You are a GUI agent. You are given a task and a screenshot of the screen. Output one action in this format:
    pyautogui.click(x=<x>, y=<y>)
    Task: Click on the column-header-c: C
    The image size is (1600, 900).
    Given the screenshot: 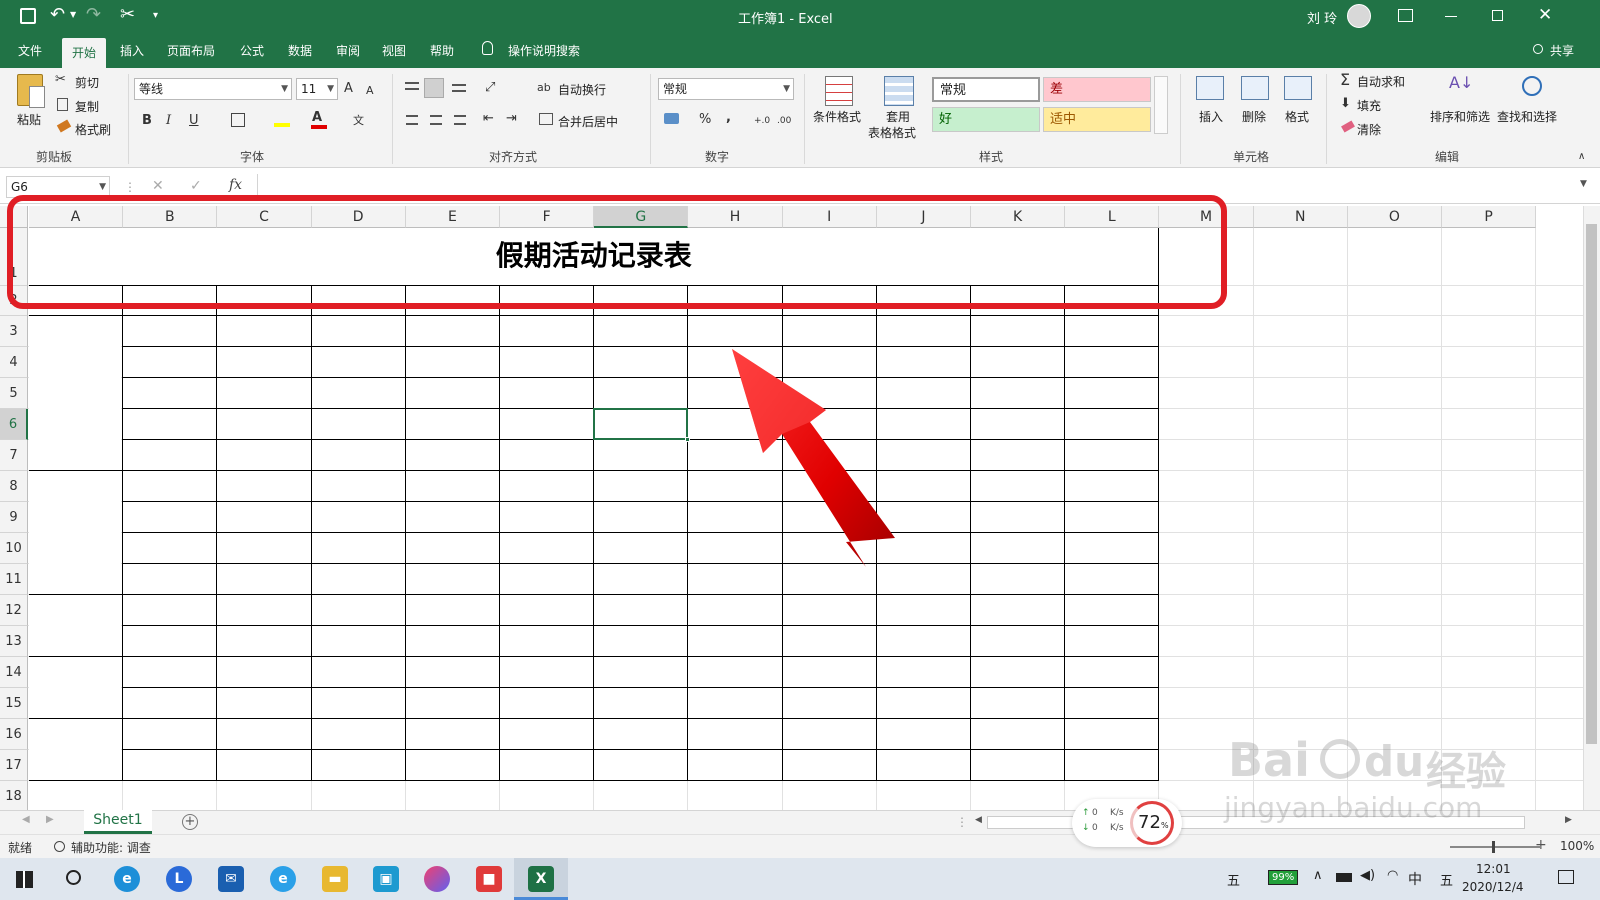 What is the action you would take?
    pyautogui.click(x=264, y=217)
    